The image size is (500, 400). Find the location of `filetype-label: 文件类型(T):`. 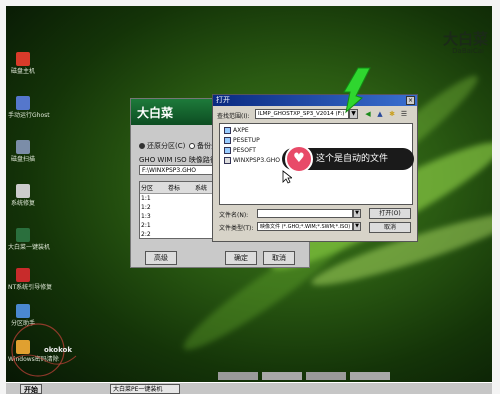

filetype-label: 文件类型(T): is located at coordinates (236, 228).